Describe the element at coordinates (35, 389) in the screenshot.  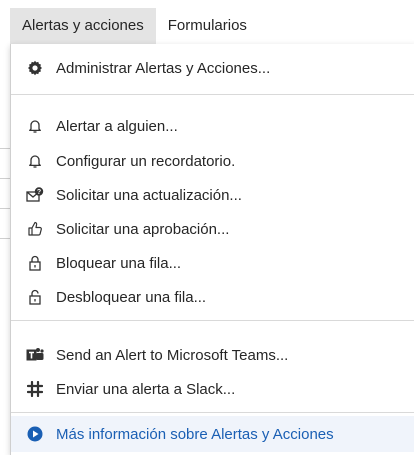
I see `slack-icon` at that location.